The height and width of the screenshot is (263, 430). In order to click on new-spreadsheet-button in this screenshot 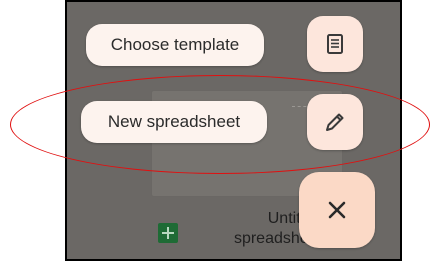, I will do `click(335, 122)`.